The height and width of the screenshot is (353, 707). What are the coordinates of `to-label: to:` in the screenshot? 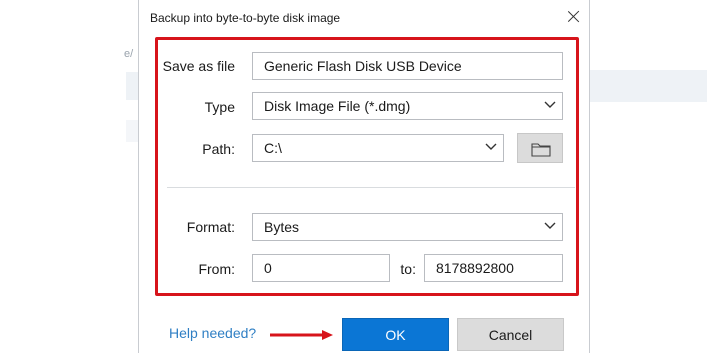 It's located at (408, 269).